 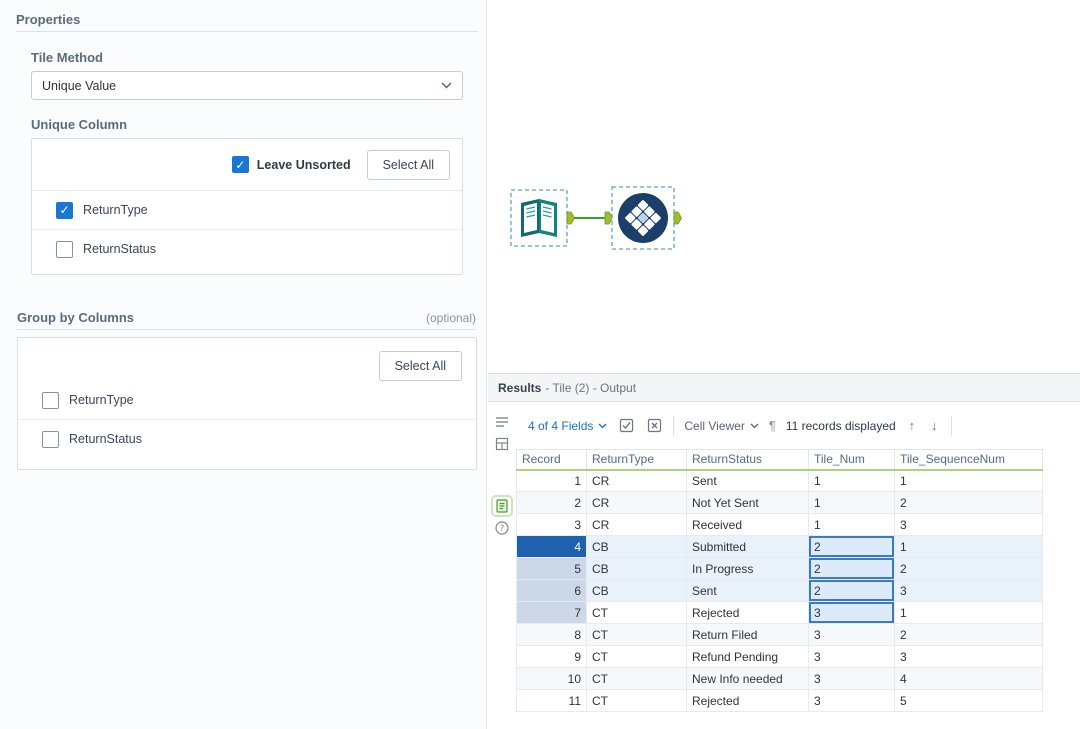 What do you see at coordinates (551, 656) in the screenshot?
I see `record-cell: 9` at bounding box center [551, 656].